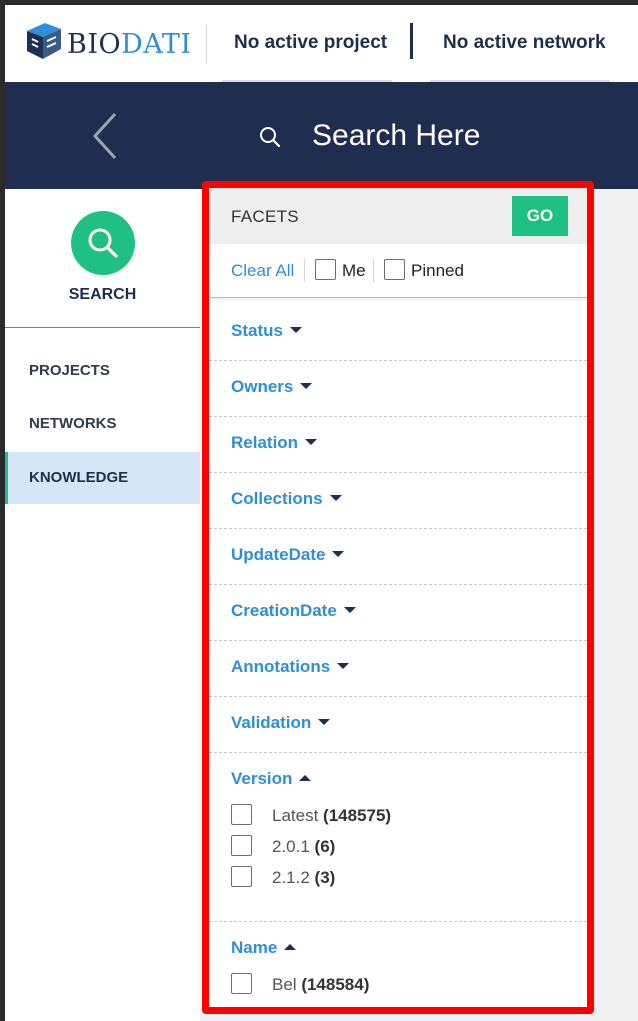 The height and width of the screenshot is (1021, 638). Describe the element at coordinates (265, 216) in the screenshot. I see `facets-title: FACETS` at that location.